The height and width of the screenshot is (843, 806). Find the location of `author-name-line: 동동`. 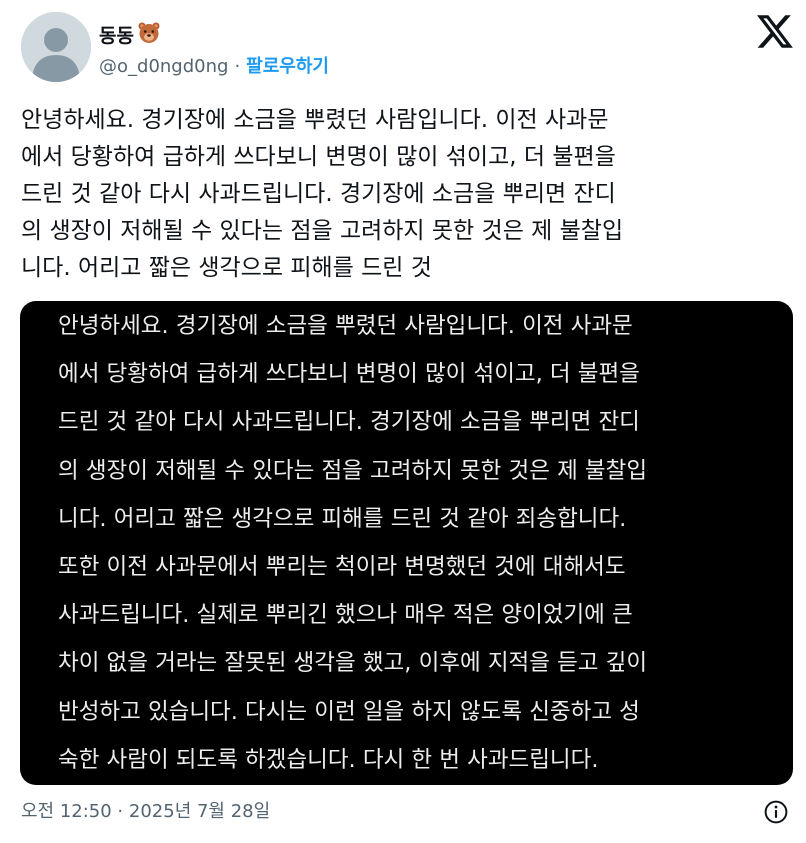

author-name-line: 동동 is located at coordinates (130, 35).